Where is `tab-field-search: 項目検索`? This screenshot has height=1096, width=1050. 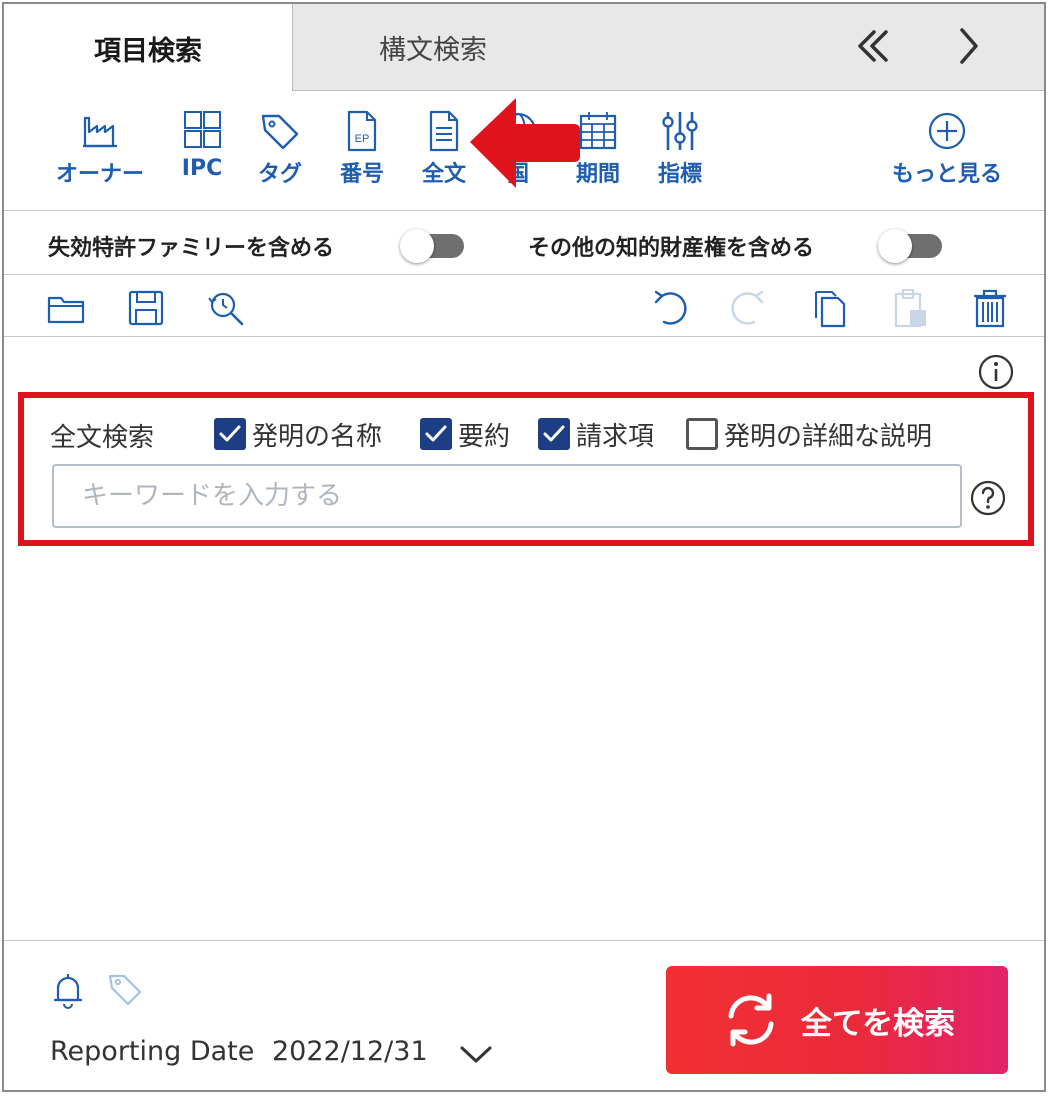
tab-field-search: 項目検索 is located at coordinates (148, 48).